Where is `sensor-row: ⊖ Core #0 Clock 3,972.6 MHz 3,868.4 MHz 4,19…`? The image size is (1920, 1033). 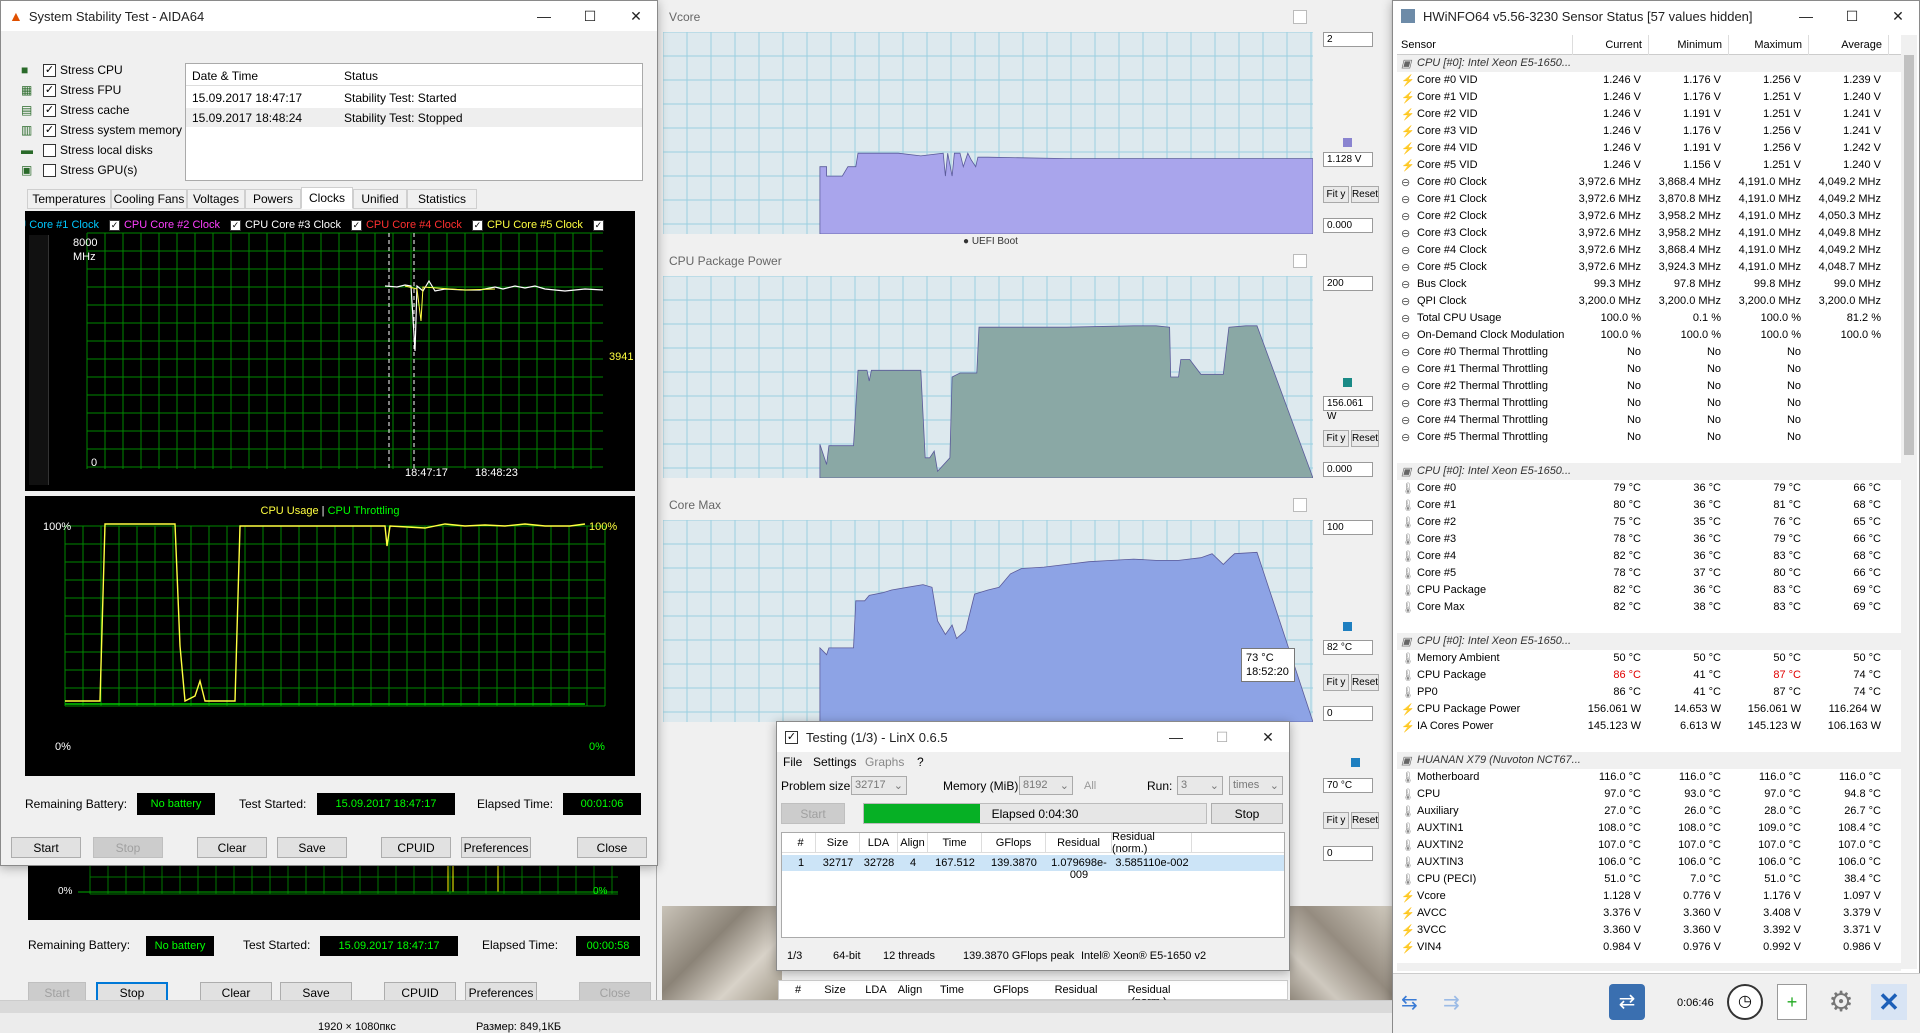 sensor-row: ⊖ Core #0 Clock 3,972.6 MHz 3,868.4 MHz 4,19… is located at coordinates (1649, 182).